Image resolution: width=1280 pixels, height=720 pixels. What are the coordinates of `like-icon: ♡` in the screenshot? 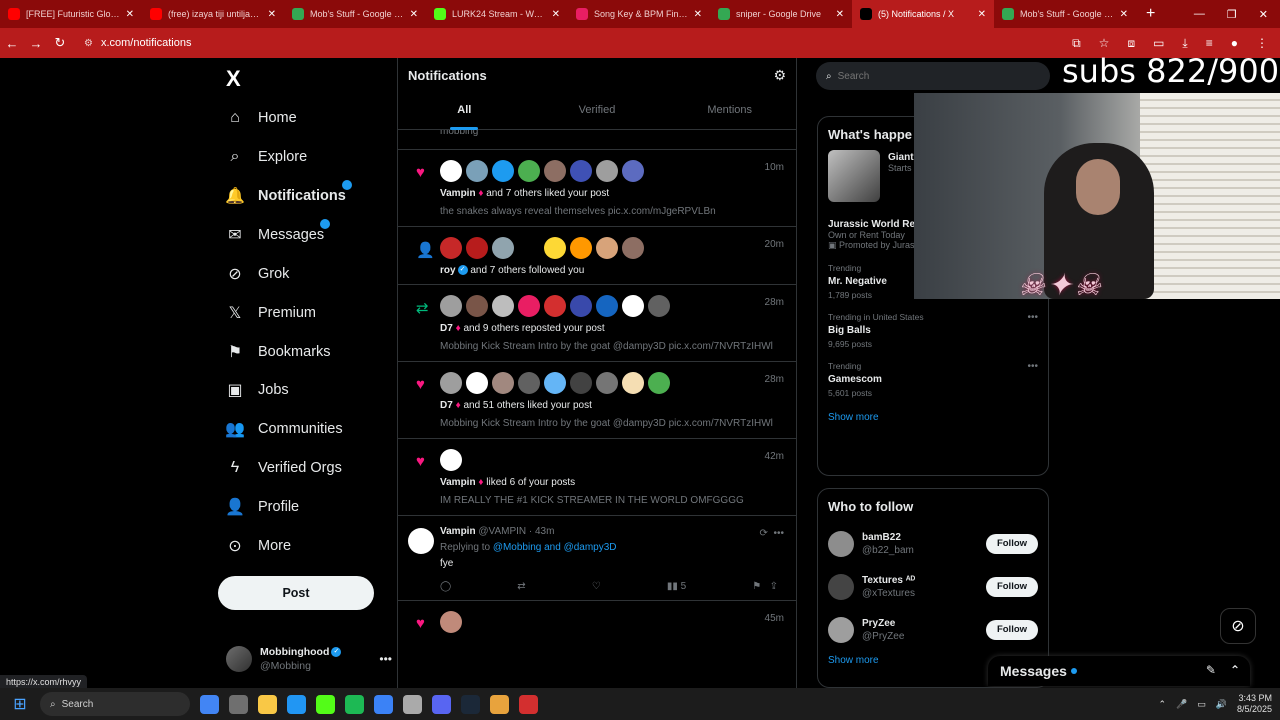 It's located at (596, 586).